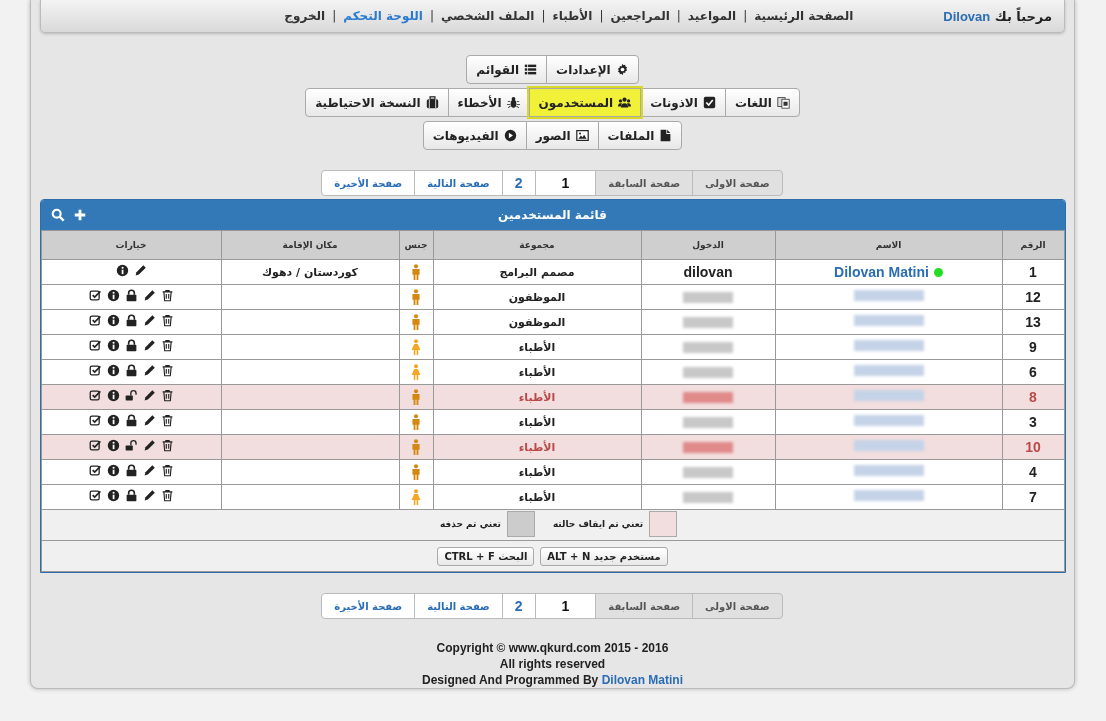  I want to click on legend-label: تعني تم حذفه, so click(470, 523).